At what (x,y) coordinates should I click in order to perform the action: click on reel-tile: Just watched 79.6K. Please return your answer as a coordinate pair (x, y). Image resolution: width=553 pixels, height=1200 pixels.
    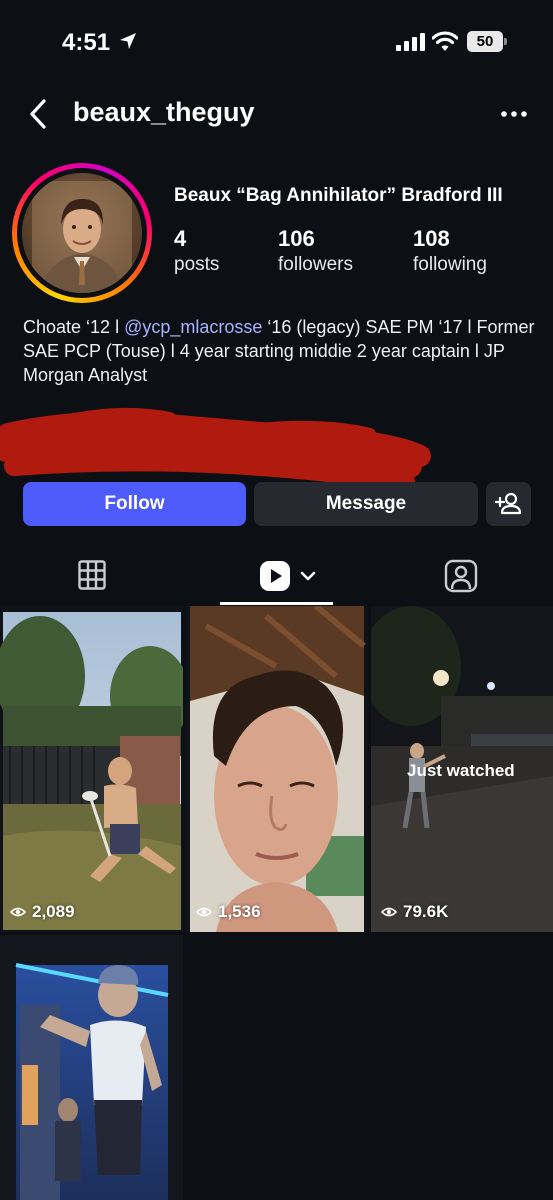
    Looking at the image, I should click on (462, 769).